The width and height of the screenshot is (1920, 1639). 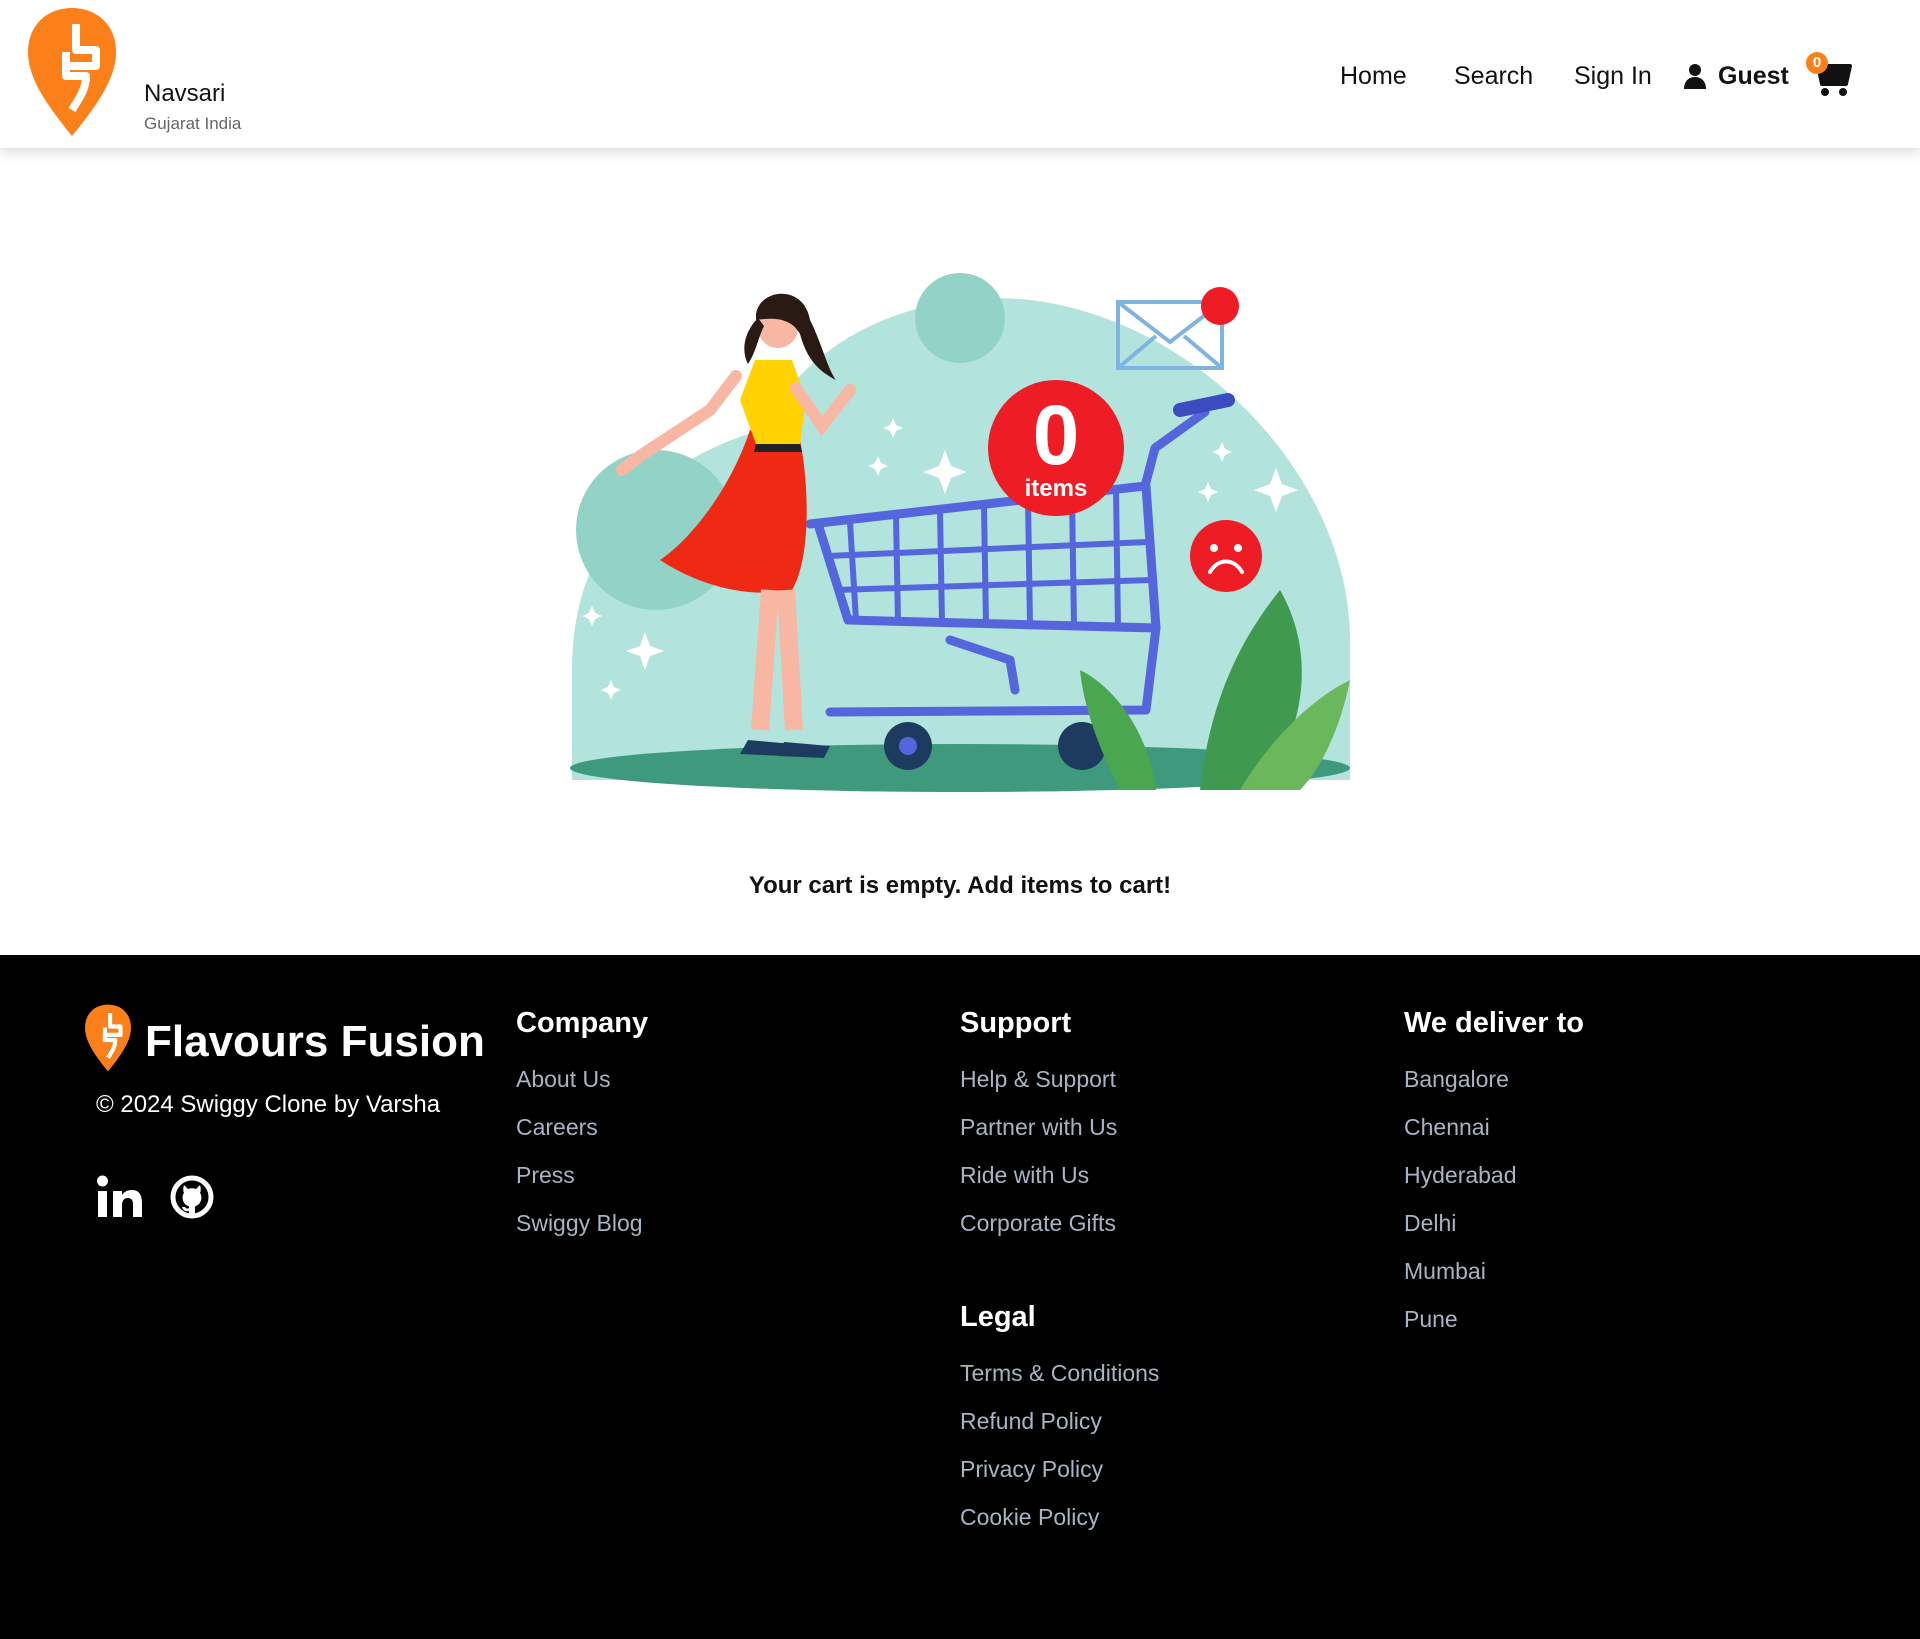 I want to click on footer-legal-title: Legal, so click(x=998, y=1317).